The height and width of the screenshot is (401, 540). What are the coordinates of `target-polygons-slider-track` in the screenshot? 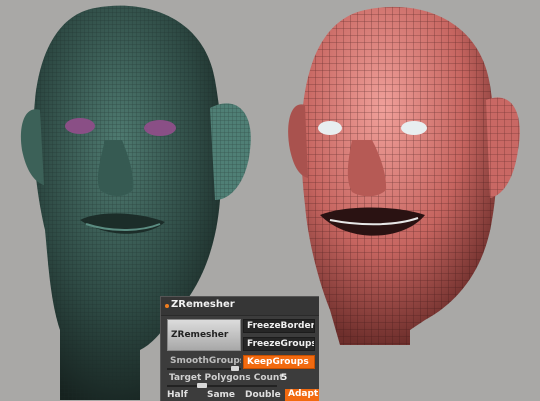 It's located at (222, 386).